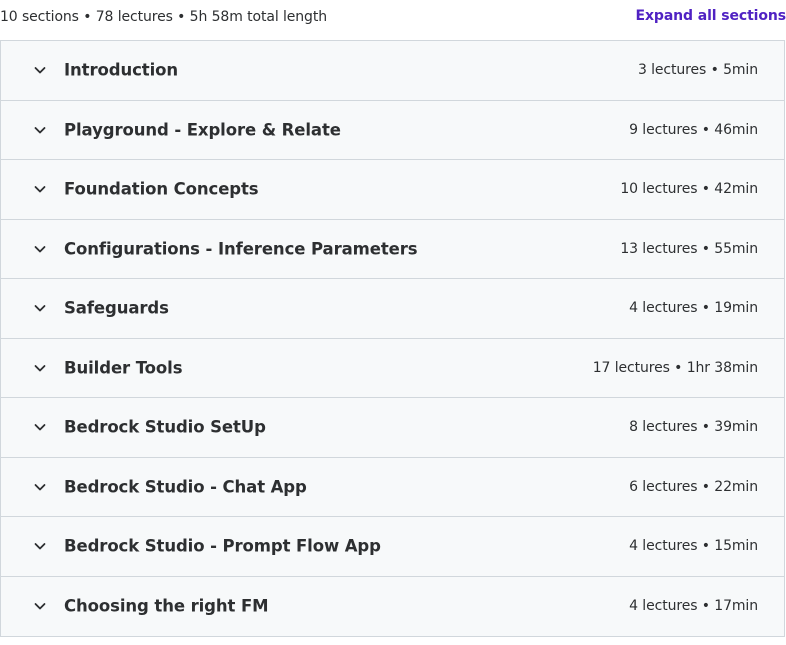 The image size is (786, 645). What do you see at coordinates (697, 70) in the screenshot?
I see `section-lecture-count: 3 lectures • 5min` at bounding box center [697, 70].